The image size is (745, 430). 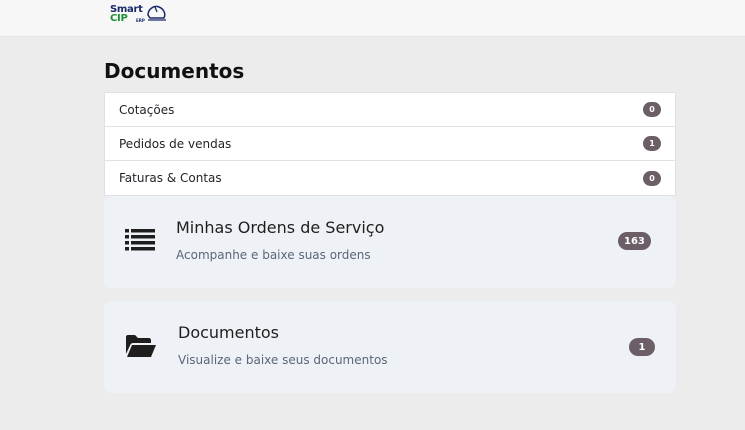 What do you see at coordinates (390, 178) in the screenshot?
I see `list-item-faturas-contas: Faturas & Contas 0` at bounding box center [390, 178].